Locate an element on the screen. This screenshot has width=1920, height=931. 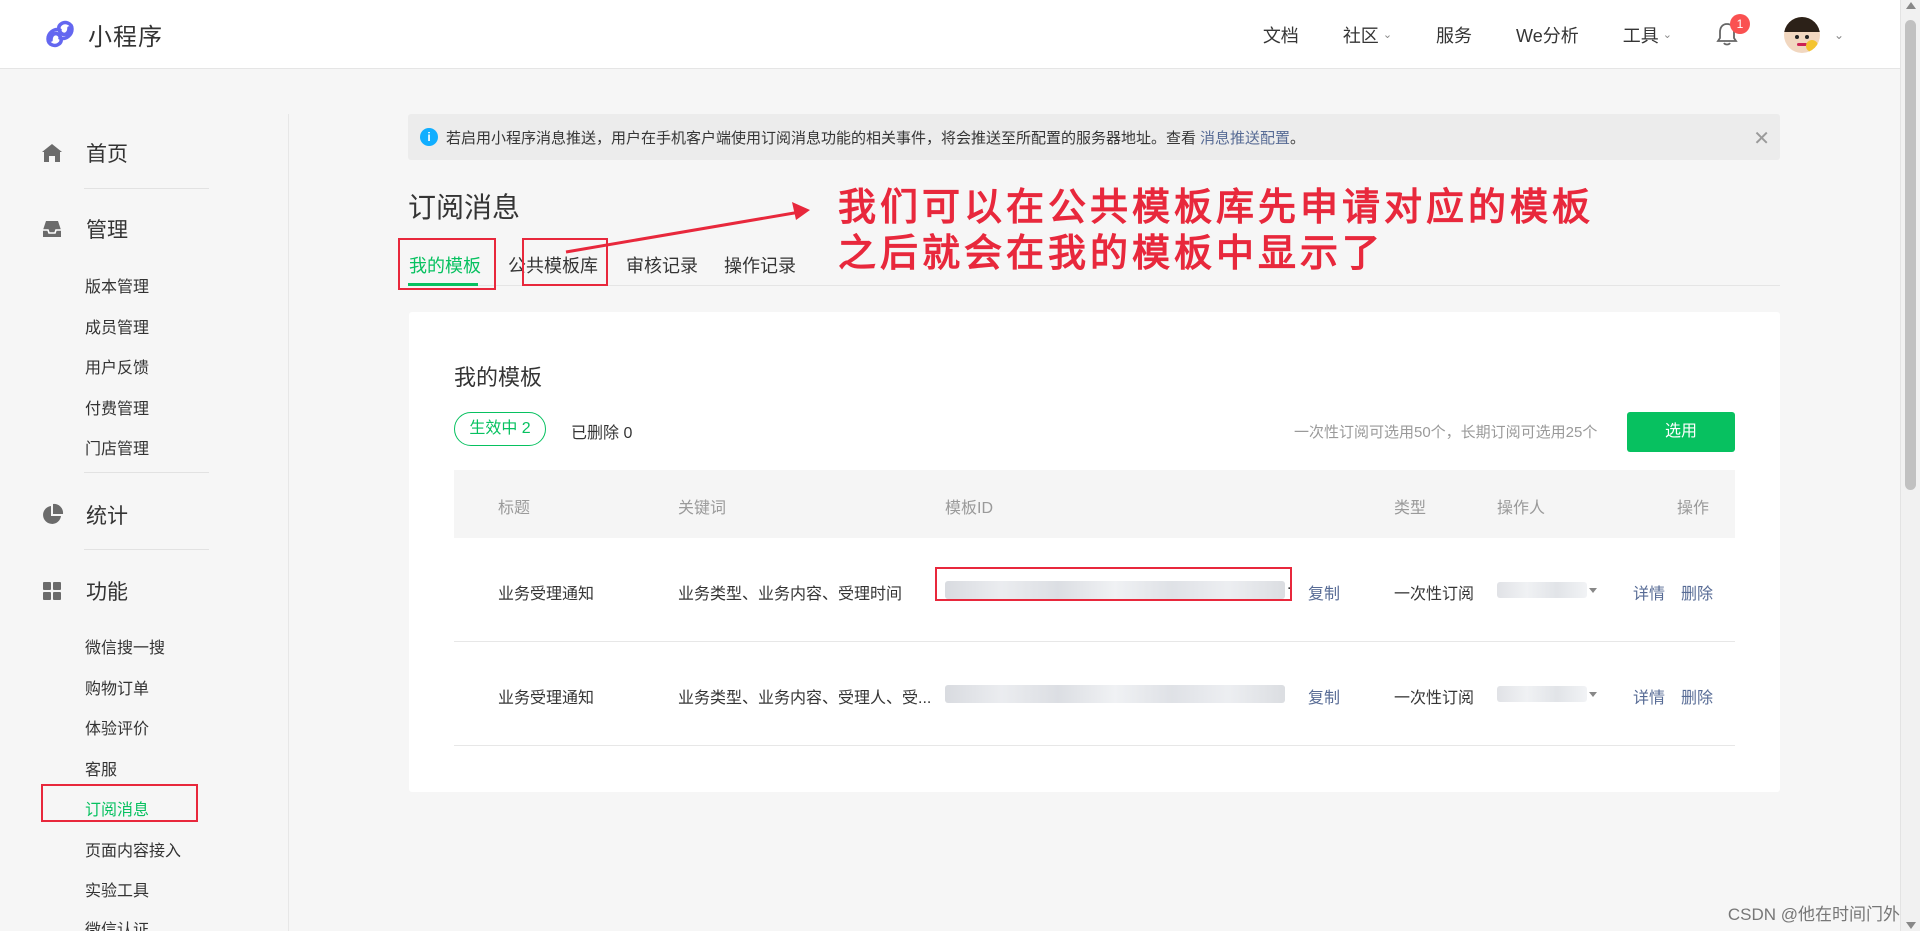
nav-services-label: 服务 is located at coordinates (1454, 35).